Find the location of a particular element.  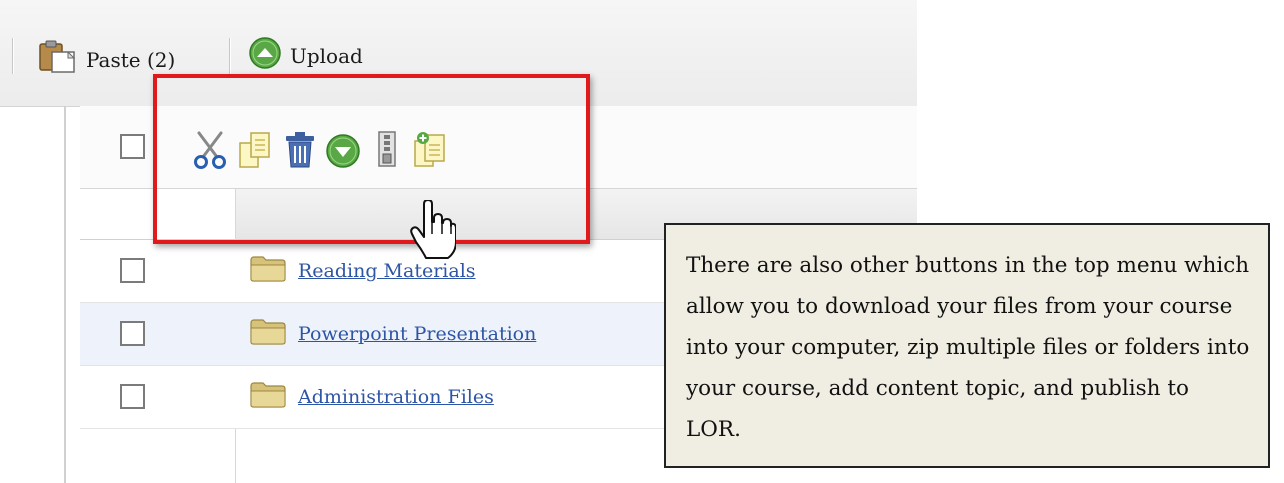

header-checkbox-cell is located at coordinates (158, 214).